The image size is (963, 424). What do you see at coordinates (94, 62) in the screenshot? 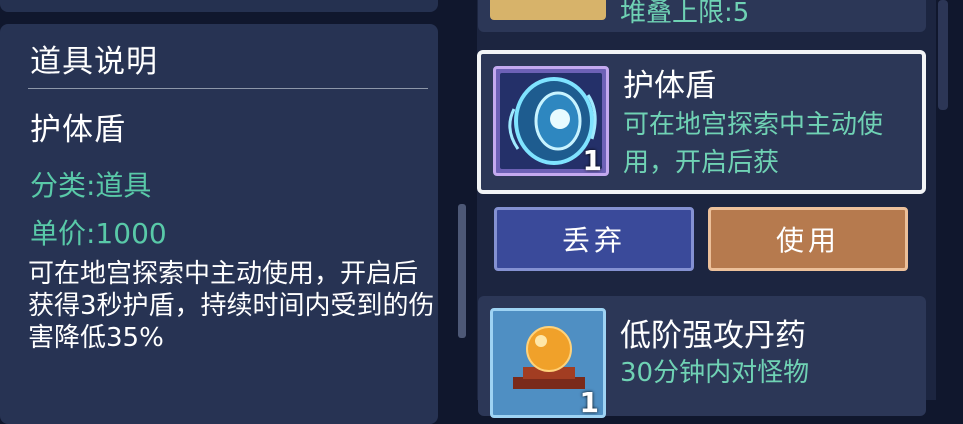
I see `info-panel-title: 道具说明` at bounding box center [94, 62].